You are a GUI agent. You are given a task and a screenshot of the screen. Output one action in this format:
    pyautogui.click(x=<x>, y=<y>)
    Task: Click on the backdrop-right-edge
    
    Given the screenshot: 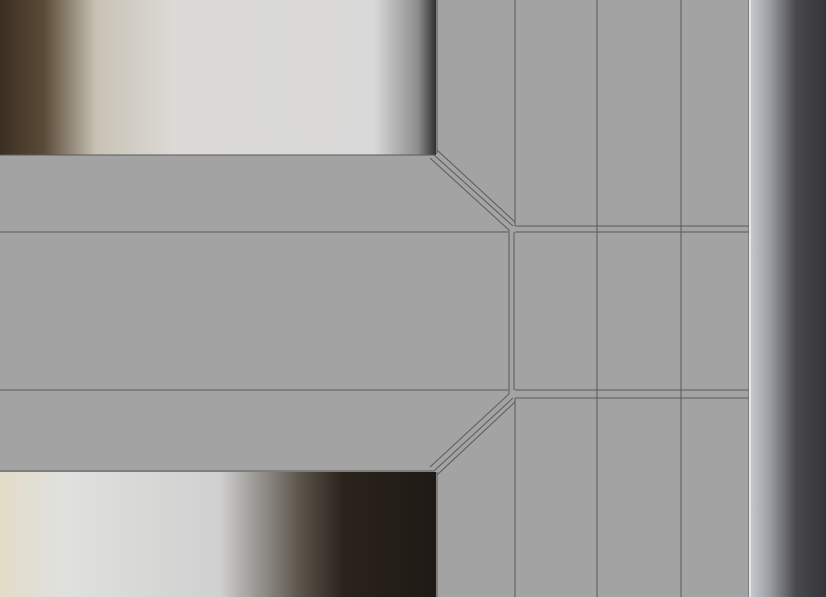 What is the action you would take?
    pyautogui.click(x=788, y=298)
    